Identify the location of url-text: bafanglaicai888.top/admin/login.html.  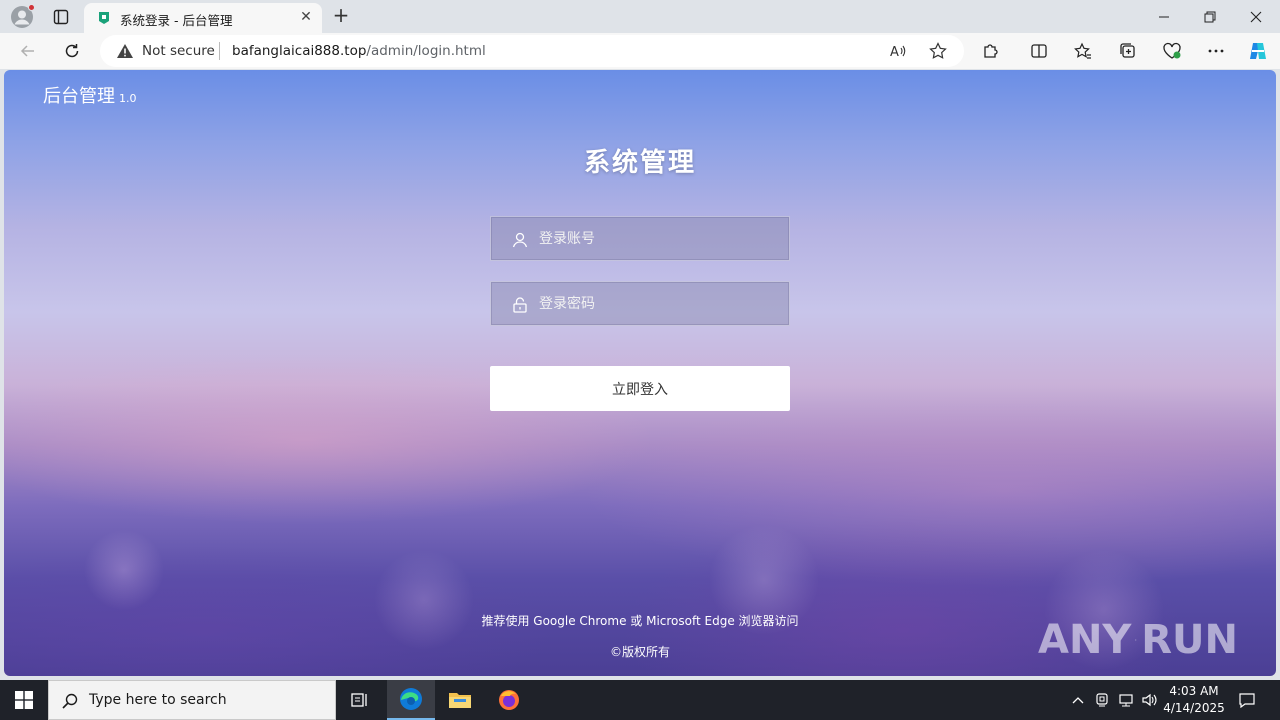
(359, 51).